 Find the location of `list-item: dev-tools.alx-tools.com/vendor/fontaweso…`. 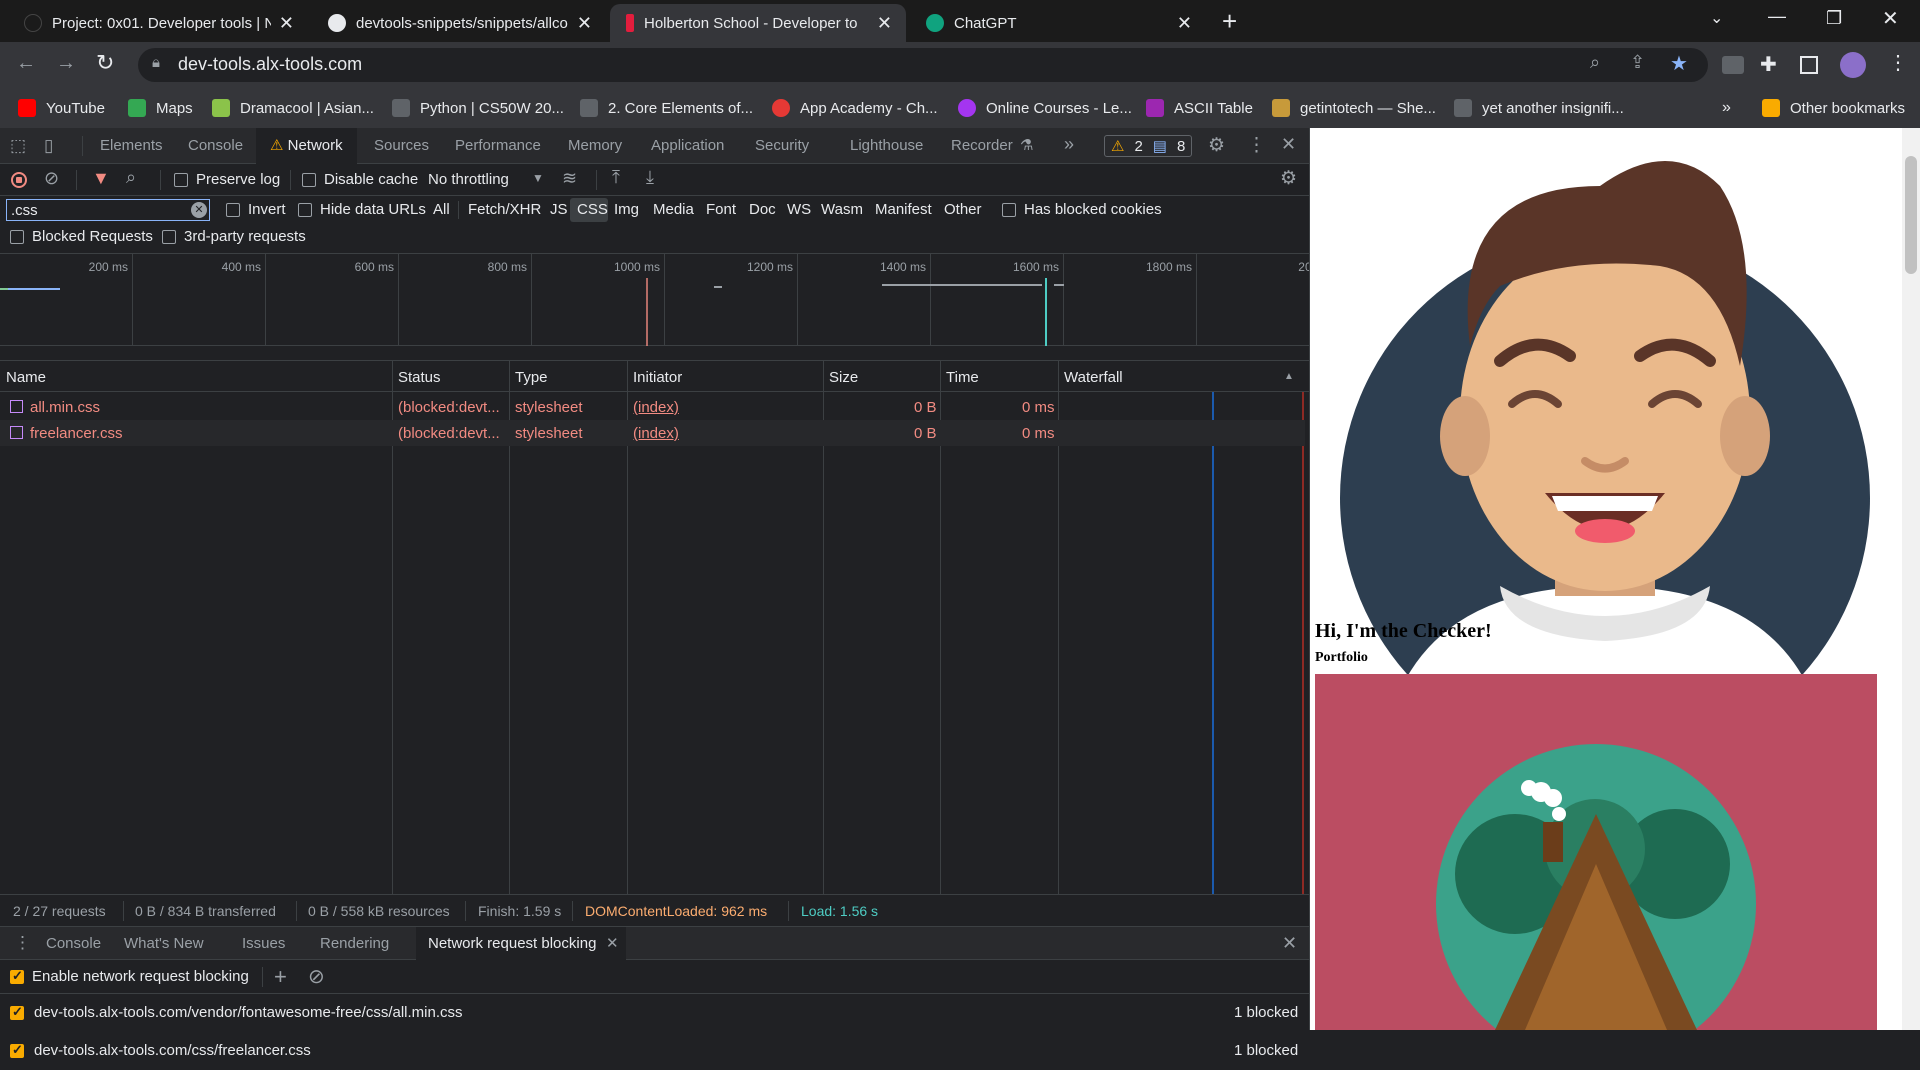

list-item: dev-tools.alx-tools.com/vendor/fontaweso… is located at coordinates (655, 1013).